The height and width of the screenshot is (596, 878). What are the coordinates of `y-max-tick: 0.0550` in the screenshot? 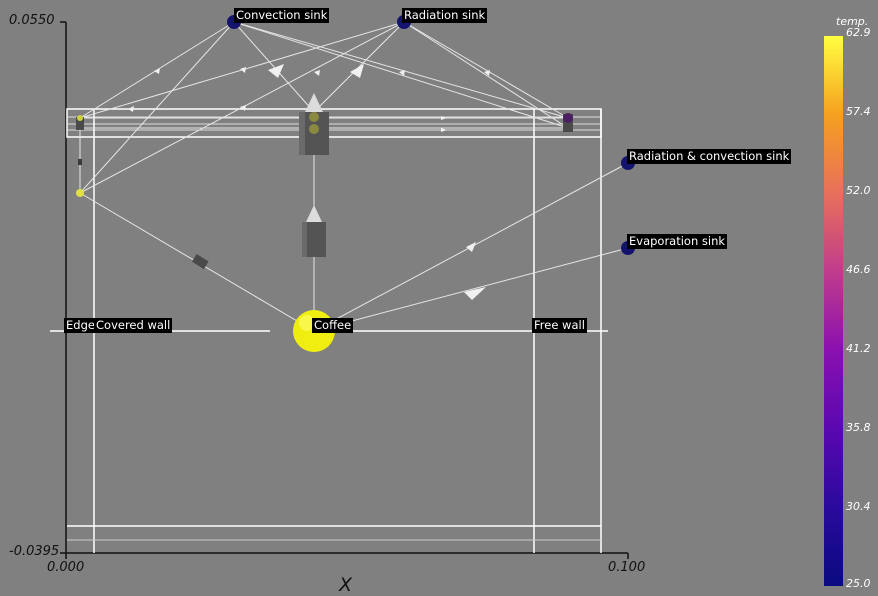 It's located at (32, 20).